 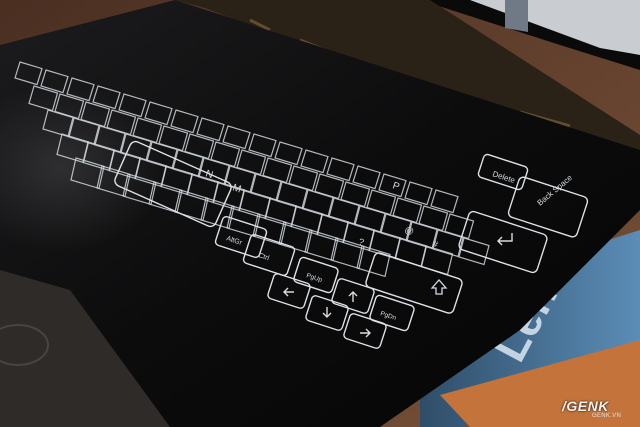 I want to click on watermark-logo: /GENK, so click(x=585, y=406).